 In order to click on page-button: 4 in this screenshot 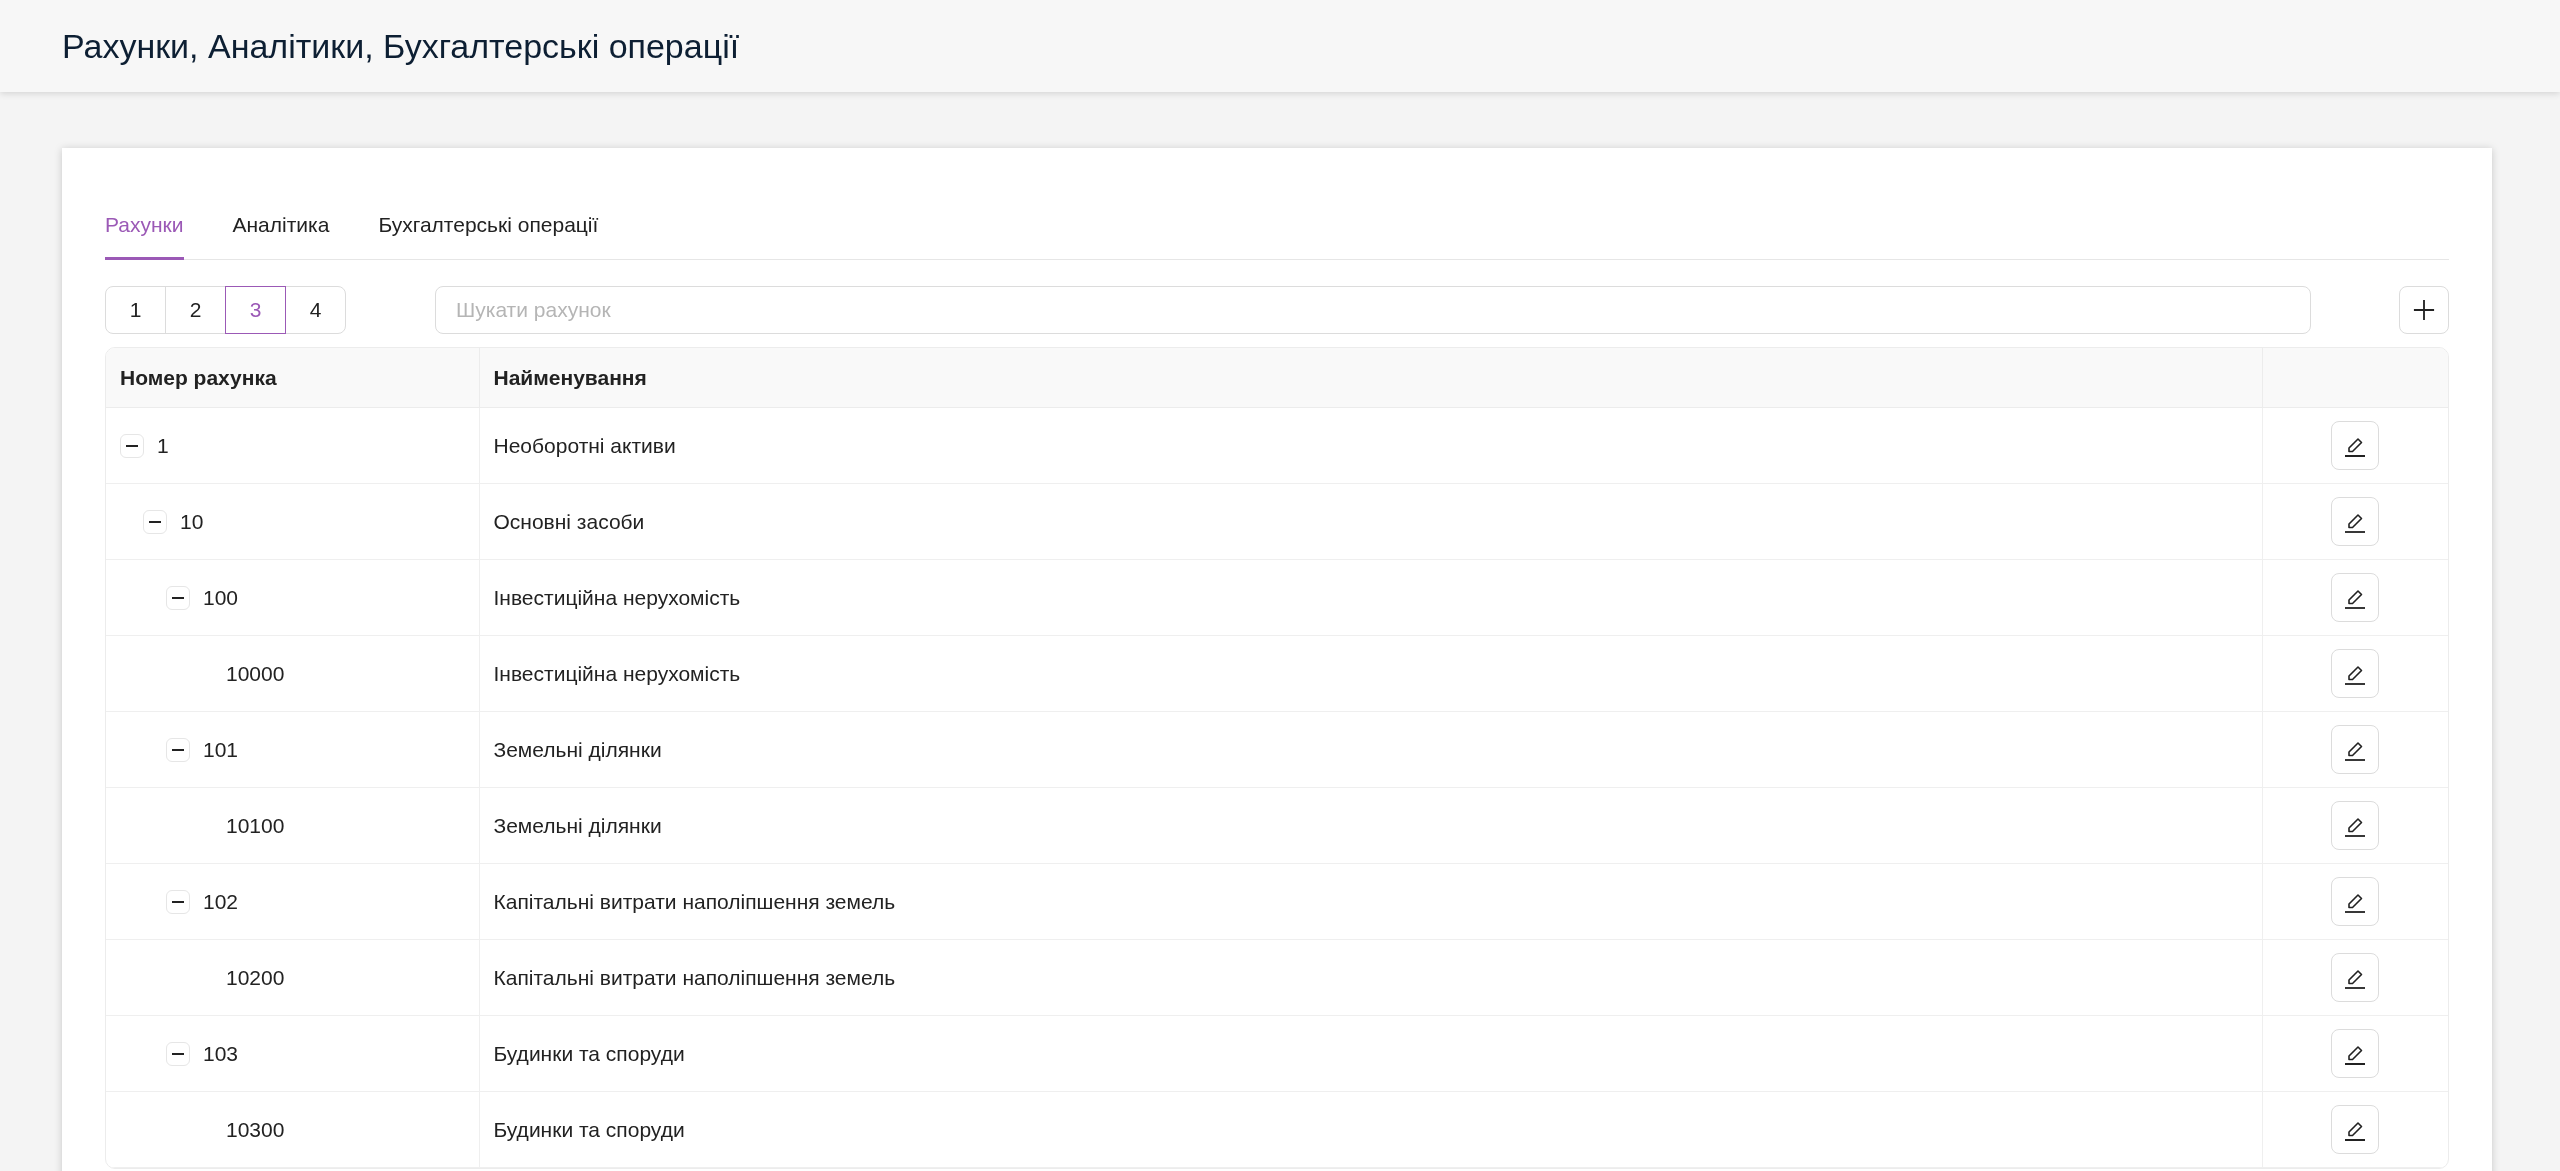, I will do `click(315, 310)`.